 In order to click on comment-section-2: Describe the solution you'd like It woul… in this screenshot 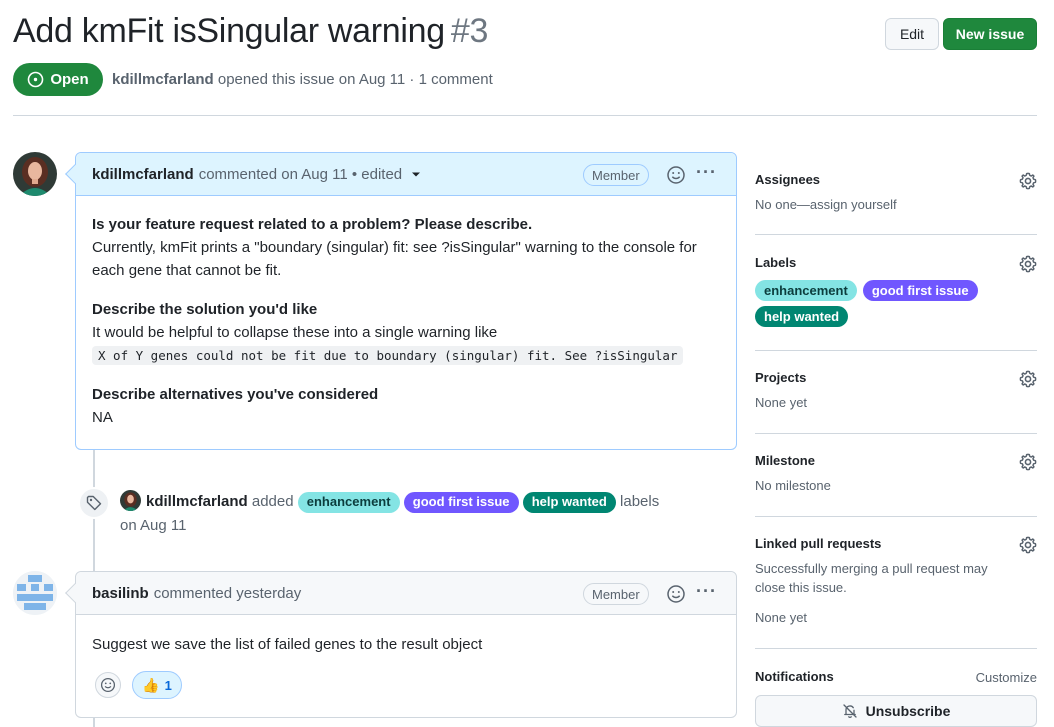, I will do `click(406, 332)`.